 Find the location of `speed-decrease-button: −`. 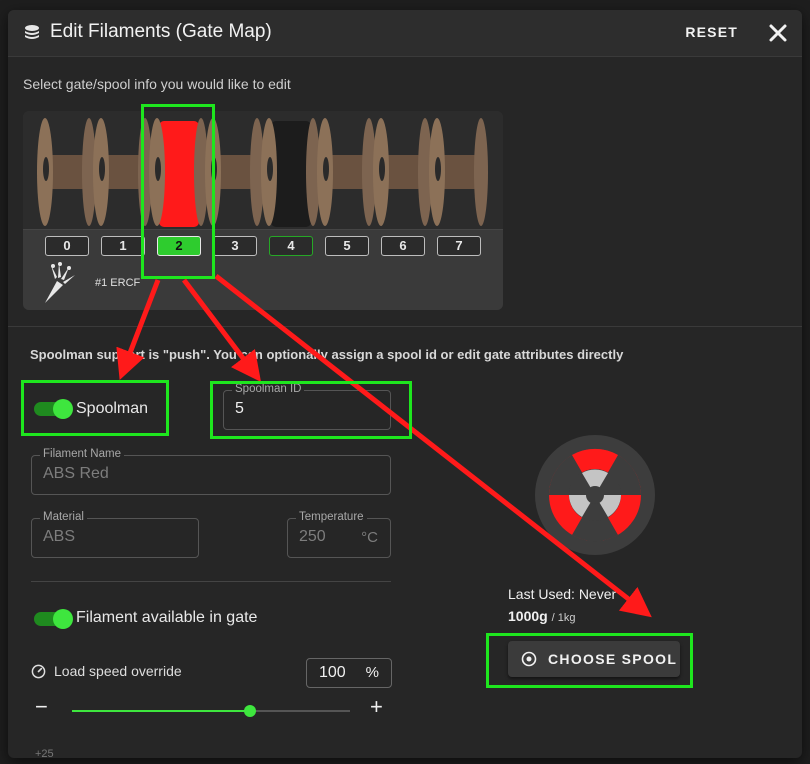

speed-decrease-button: − is located at coordinates (41, 707).